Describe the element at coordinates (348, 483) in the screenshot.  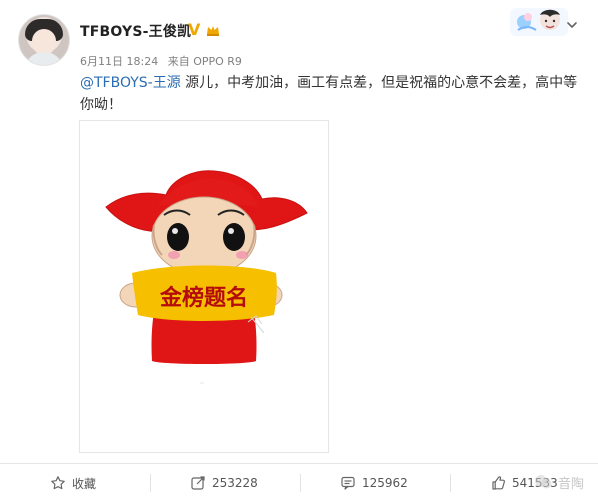
I see `comment-icon` at that location.